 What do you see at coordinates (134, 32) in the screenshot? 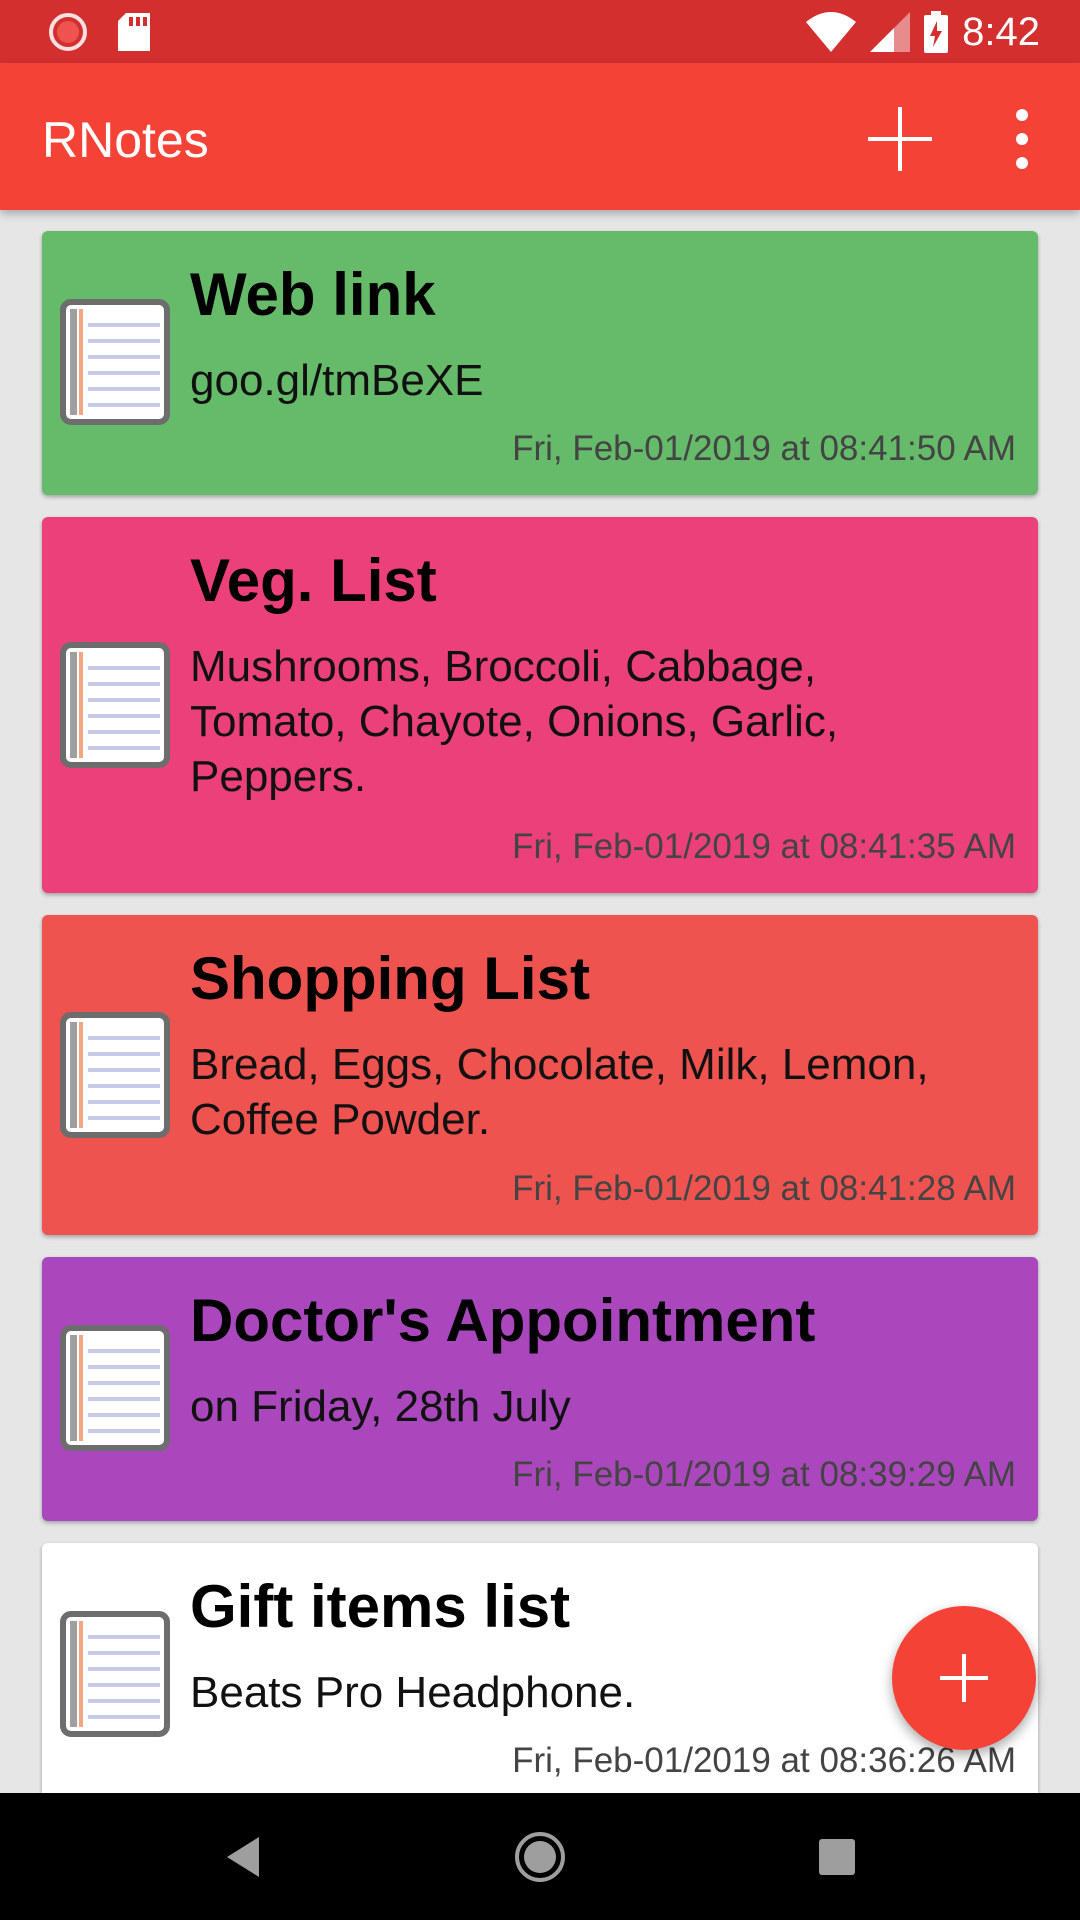
I see `sd-card-icon` at bounding box center [134, 32].